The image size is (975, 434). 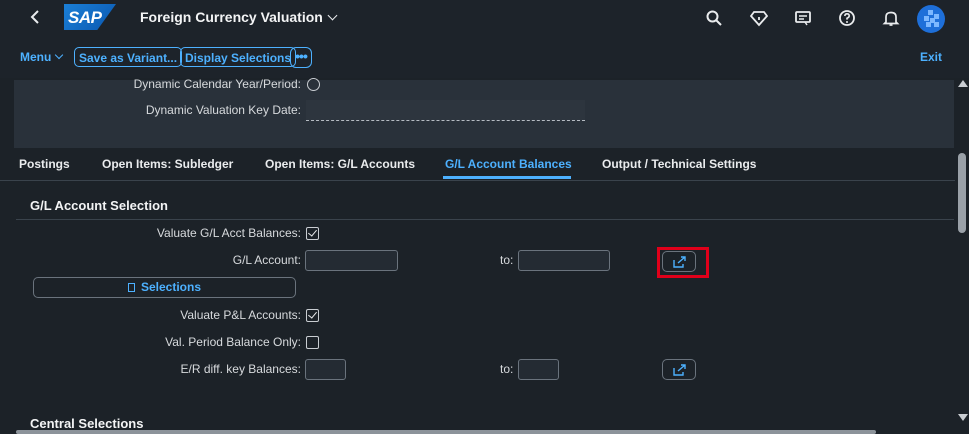 I want to click on sap-logo: SAP, so click(x=90, y=17).